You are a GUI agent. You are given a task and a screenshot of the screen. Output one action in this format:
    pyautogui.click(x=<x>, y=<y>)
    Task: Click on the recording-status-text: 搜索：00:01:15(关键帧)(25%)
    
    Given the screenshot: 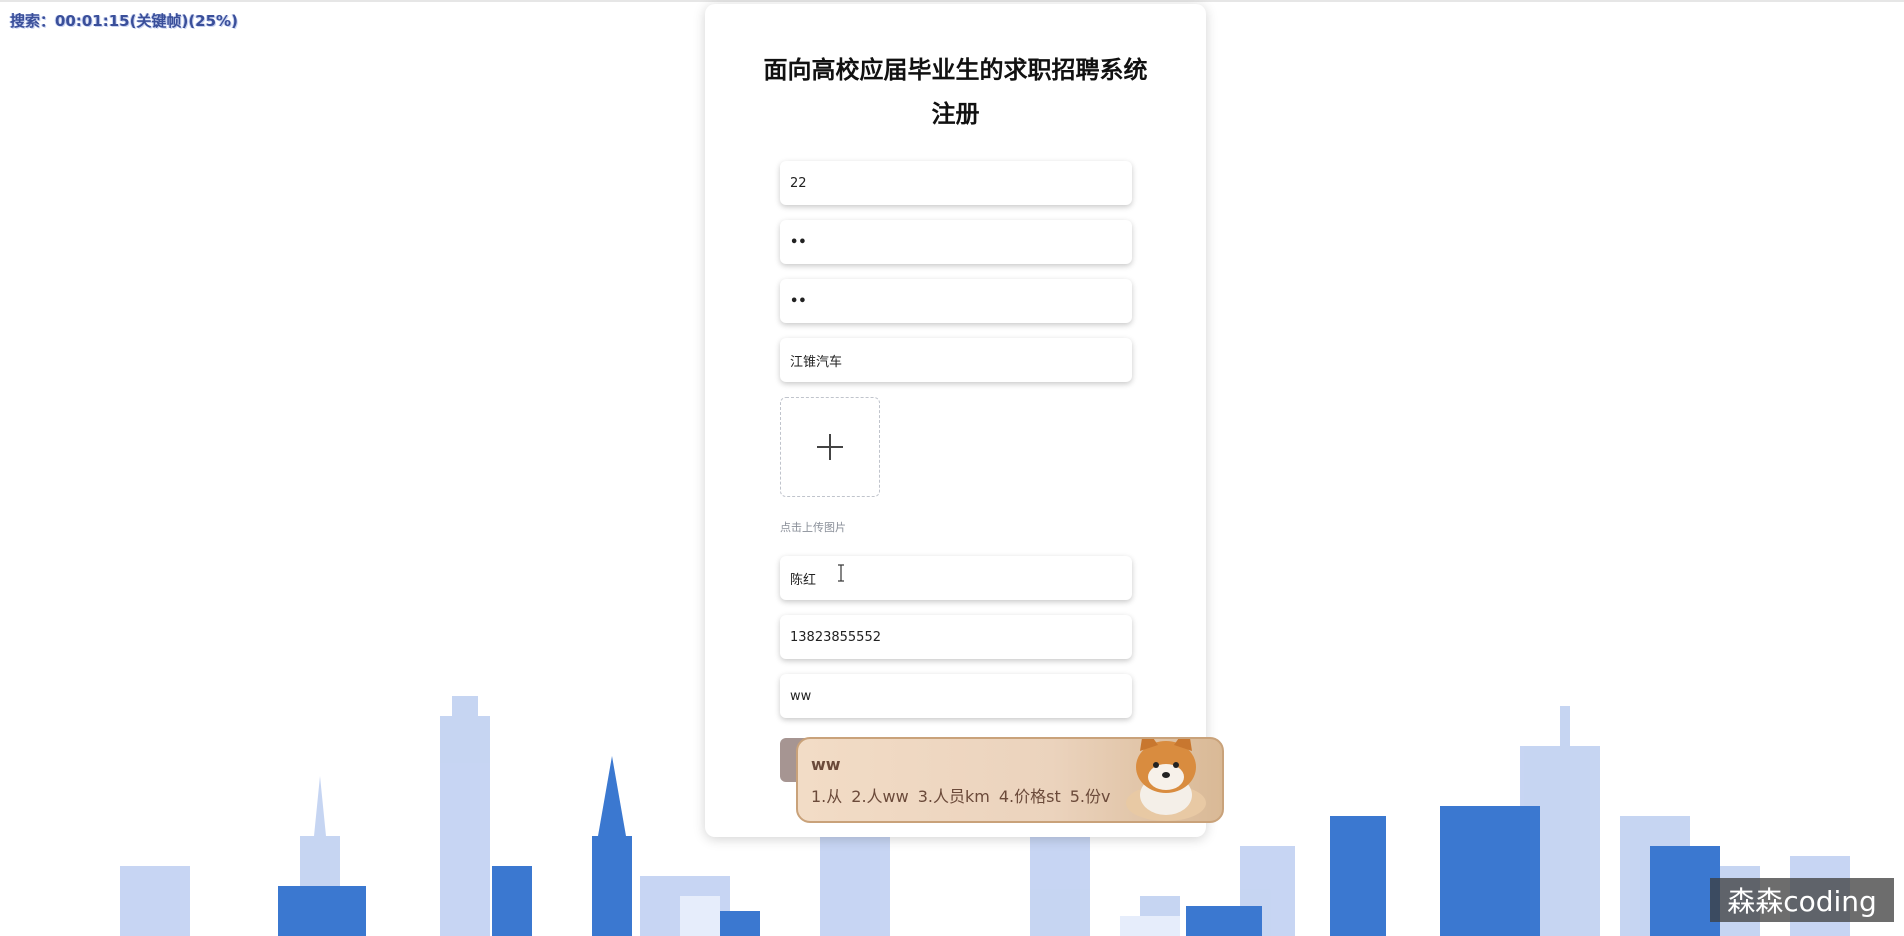 What is the action you would take?
    pyautogui.click(x=124, y=21)
    